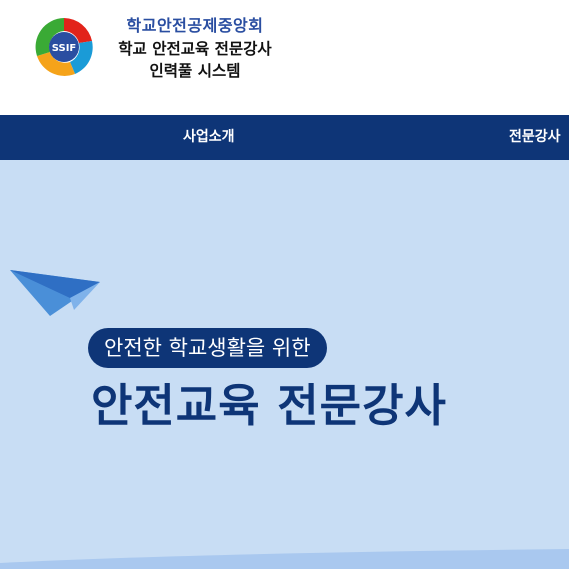 The image size is (569, 569). Describe the element at coordinates (284, 559) in the screenshot. I see `wave-decoration` at that location.